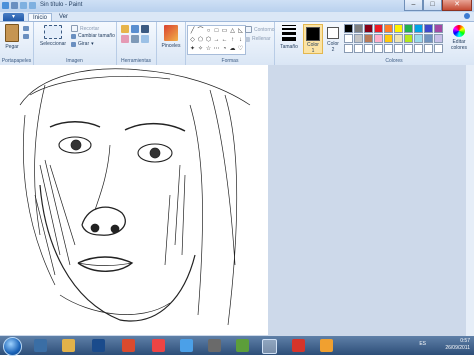  I want to click on color1-button: Color 1, so click(313, 39).